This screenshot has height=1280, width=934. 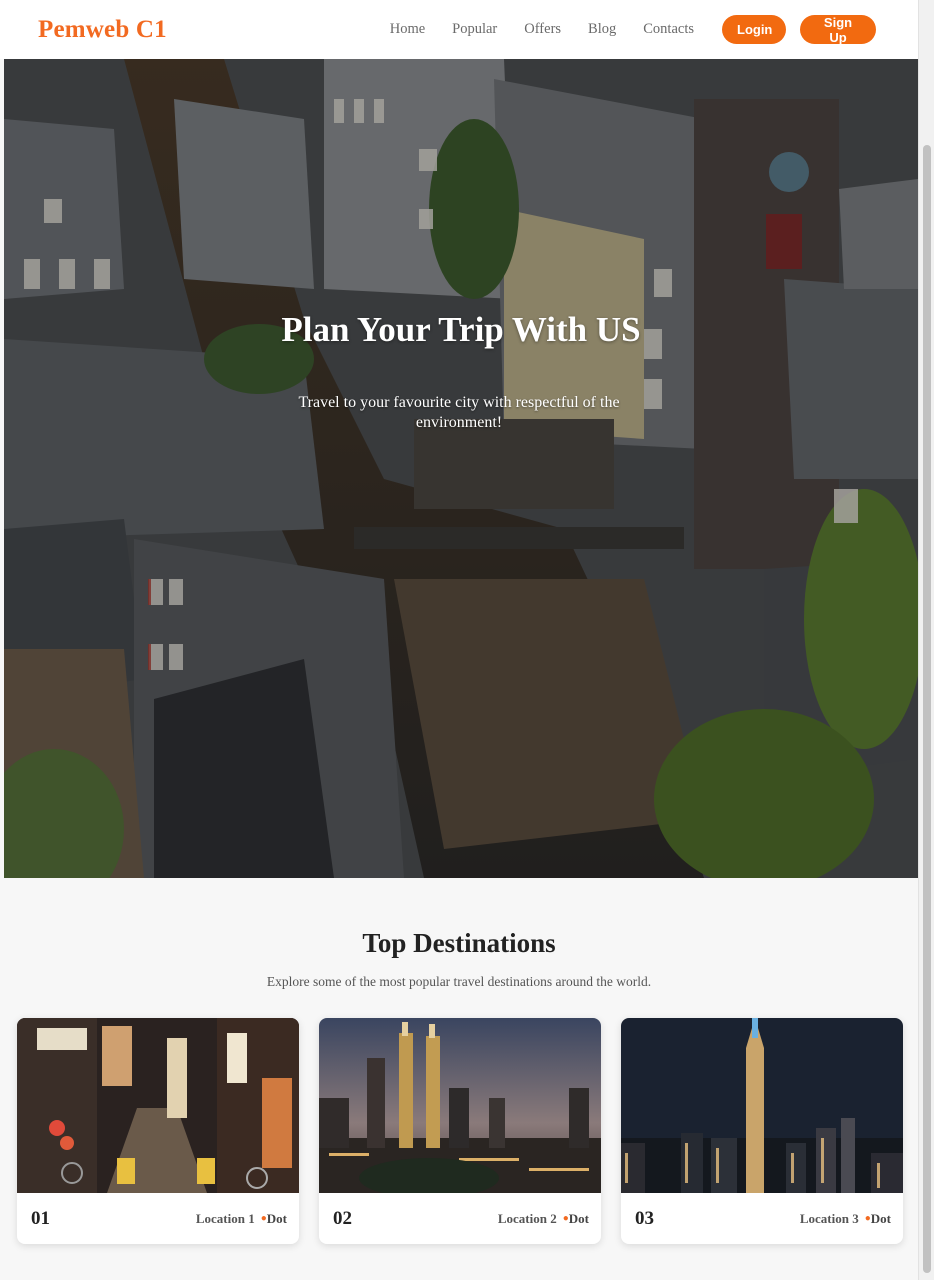 What do you see at coordinates (342, 1218) in the screenshot?
I see `card-number: 02` at bounding box center [342, 1218].